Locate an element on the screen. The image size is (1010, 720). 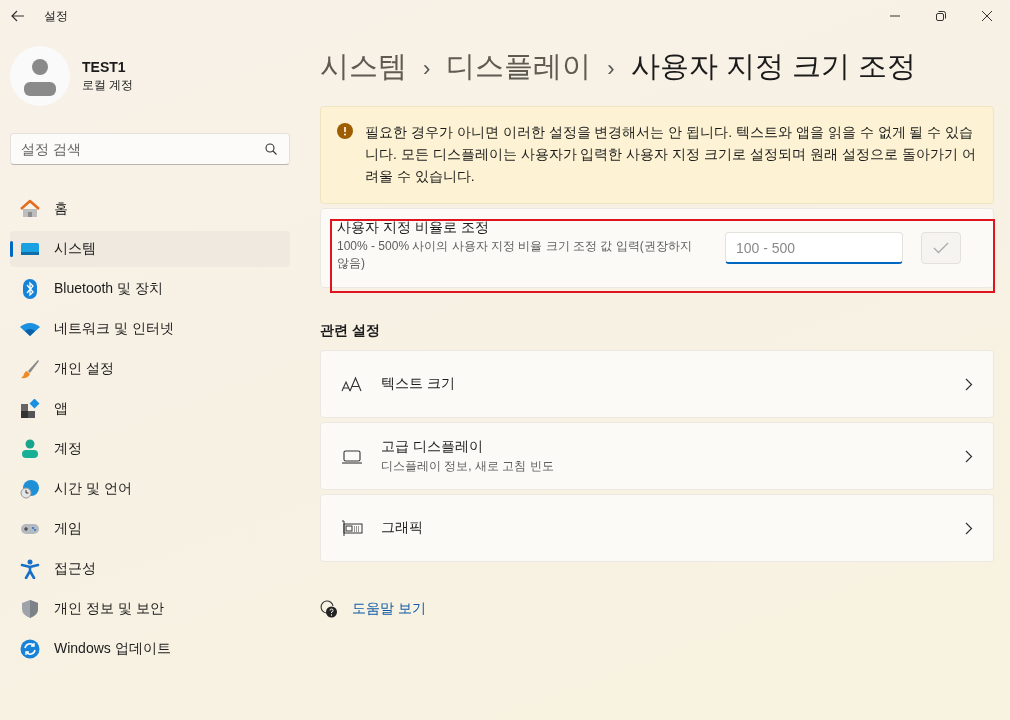
nav-item: 계정 is located at coordinates (150, 449).